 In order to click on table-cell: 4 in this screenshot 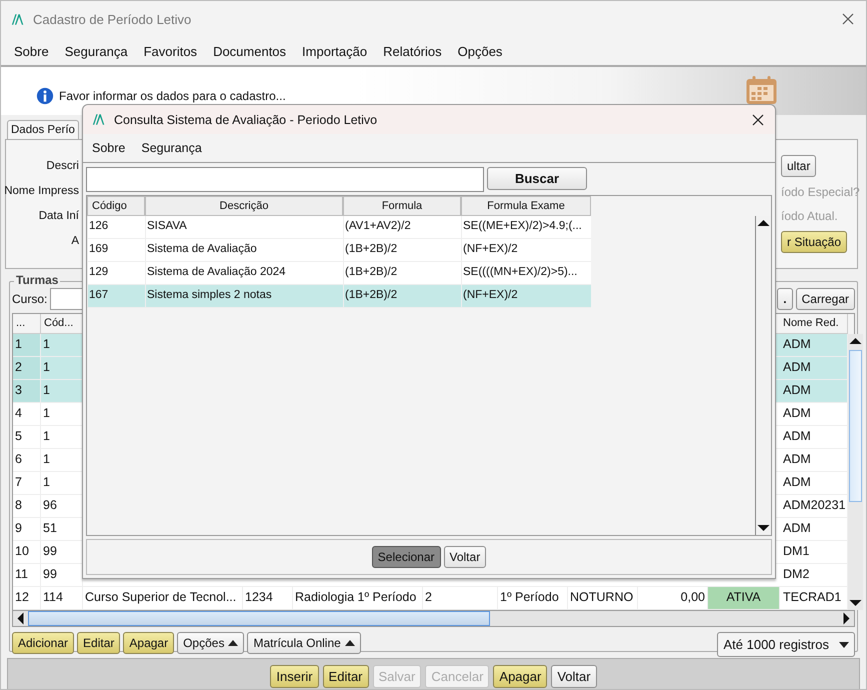, I will do `click(27, 414)`.